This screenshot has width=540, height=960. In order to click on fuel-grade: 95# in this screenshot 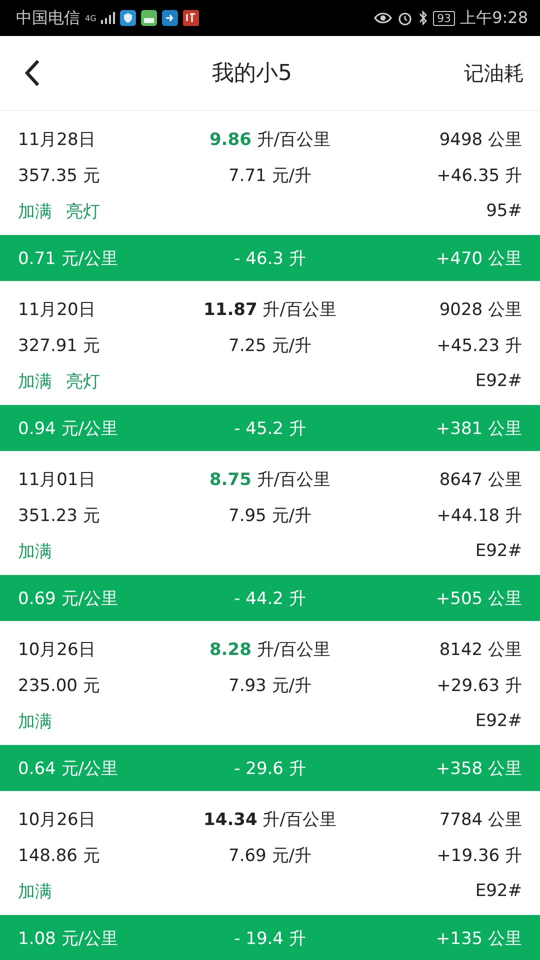, I will do `click(503, 211)`.